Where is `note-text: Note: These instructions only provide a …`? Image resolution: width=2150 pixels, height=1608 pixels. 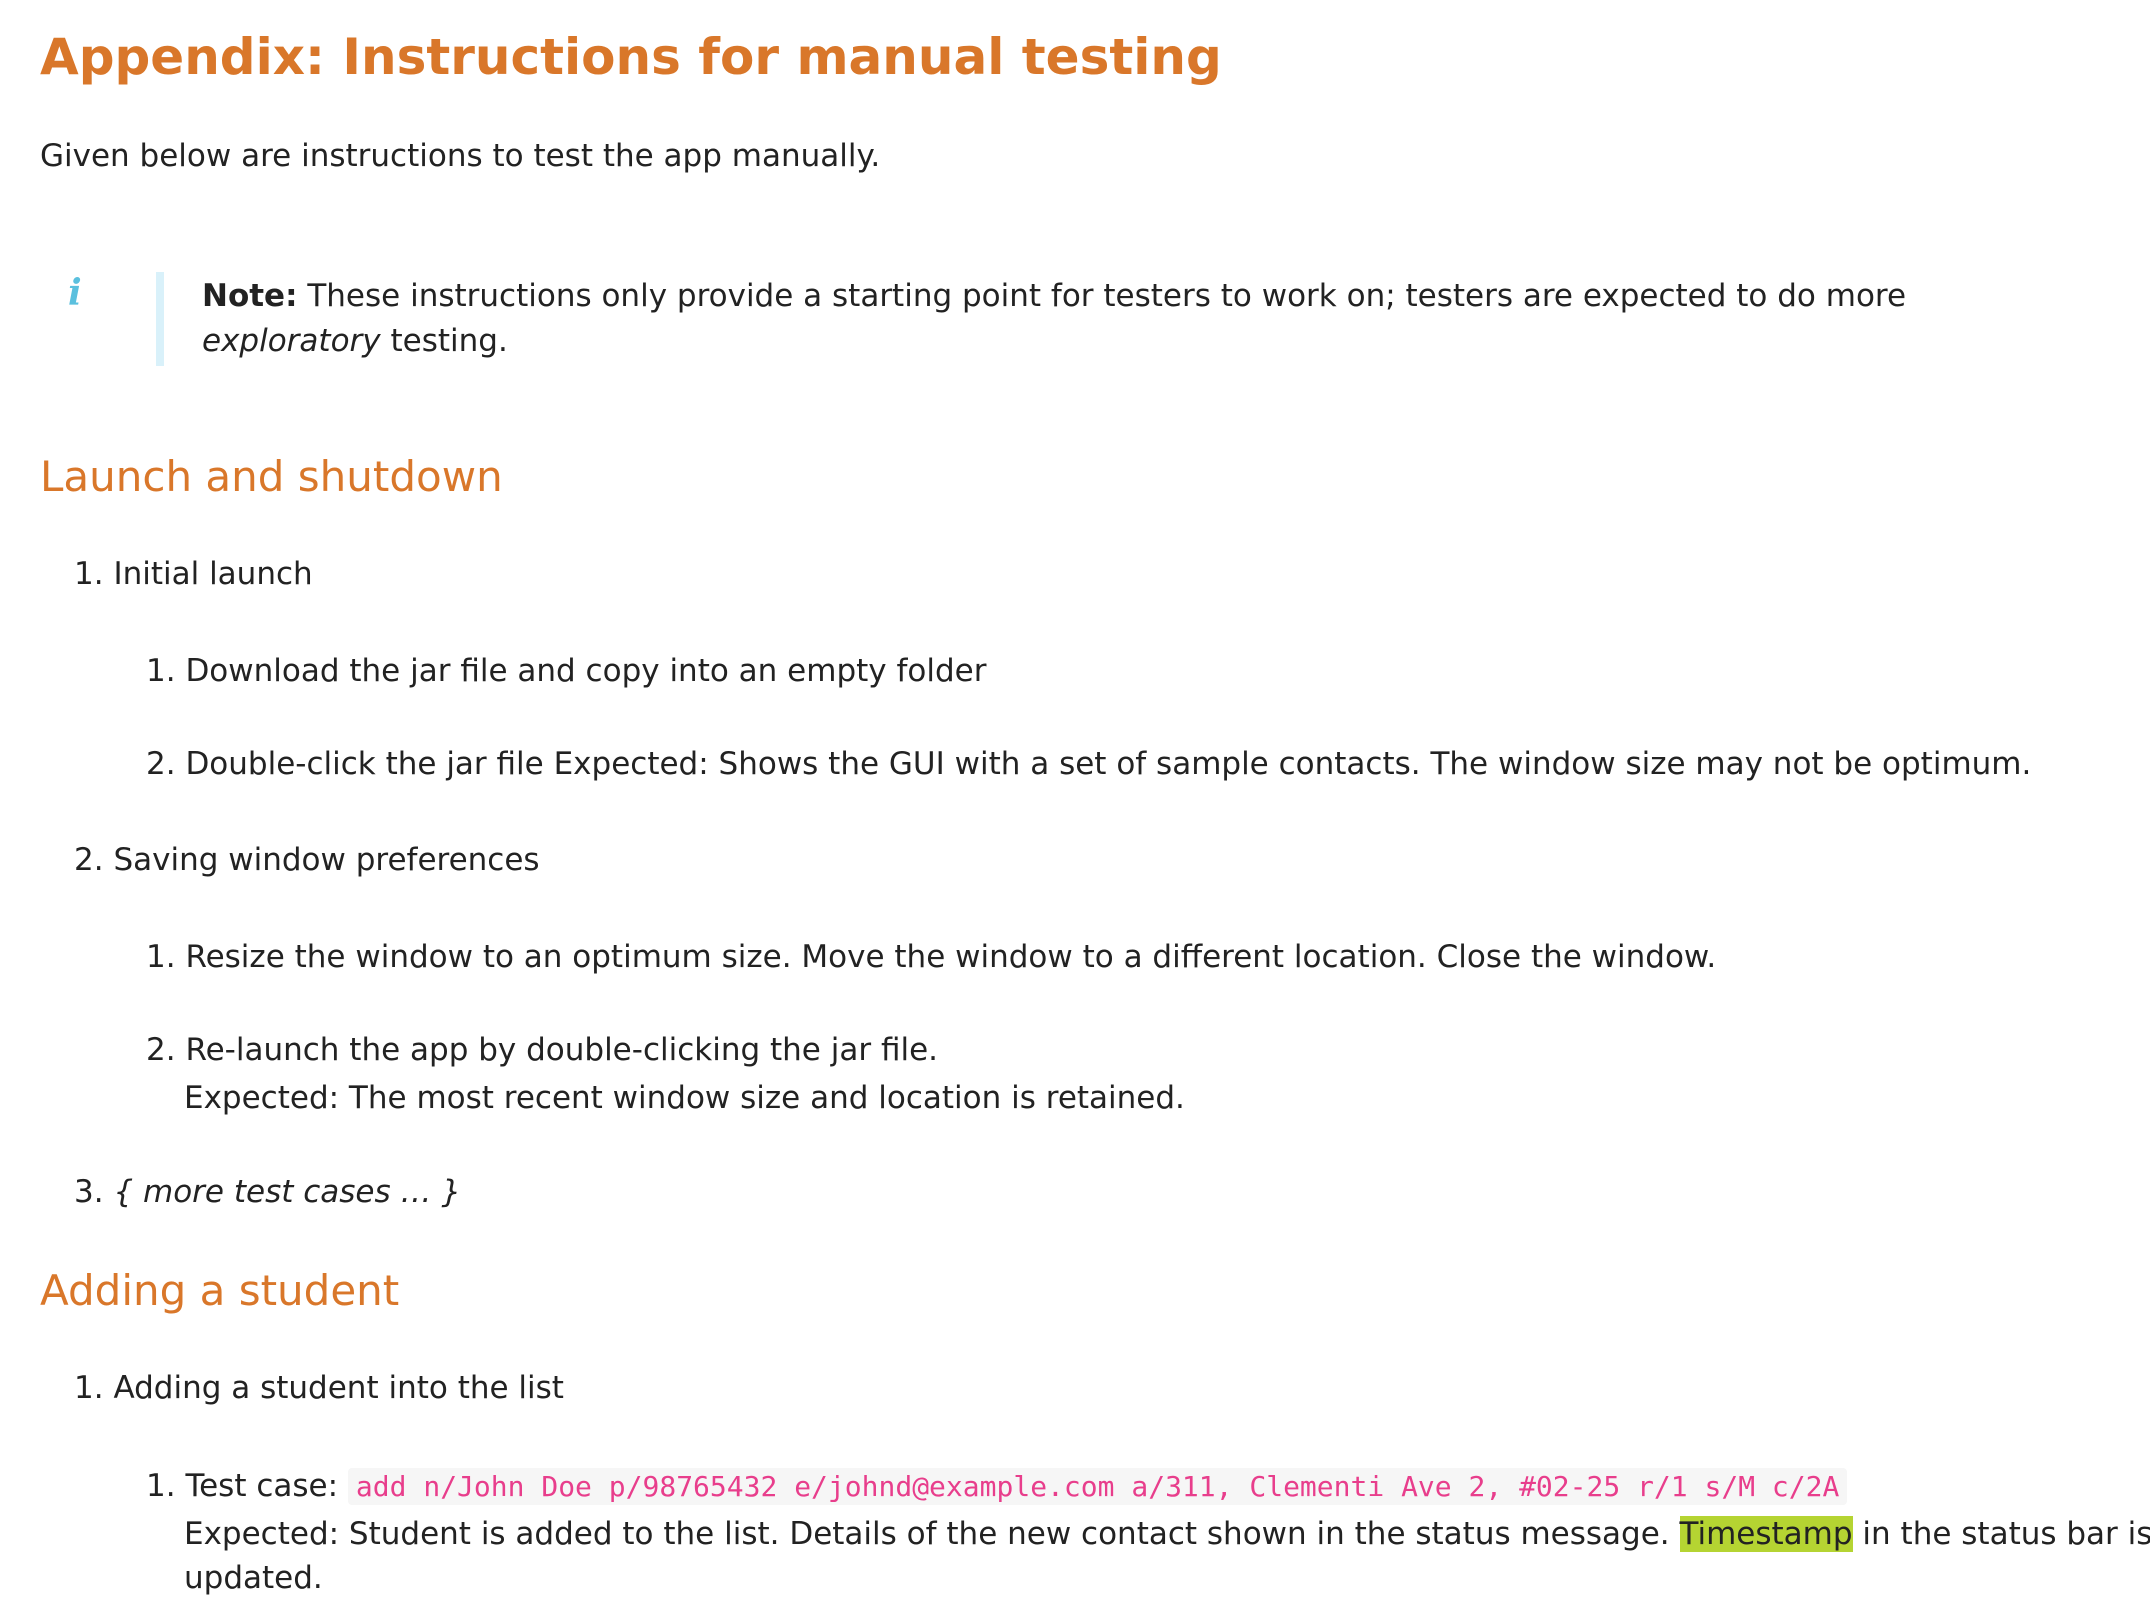 note-text: Note: These instructions only provide a … is located at coordinates (1132, 319).